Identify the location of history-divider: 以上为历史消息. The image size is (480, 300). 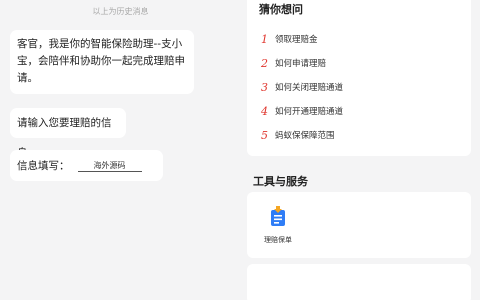
(120, 11).